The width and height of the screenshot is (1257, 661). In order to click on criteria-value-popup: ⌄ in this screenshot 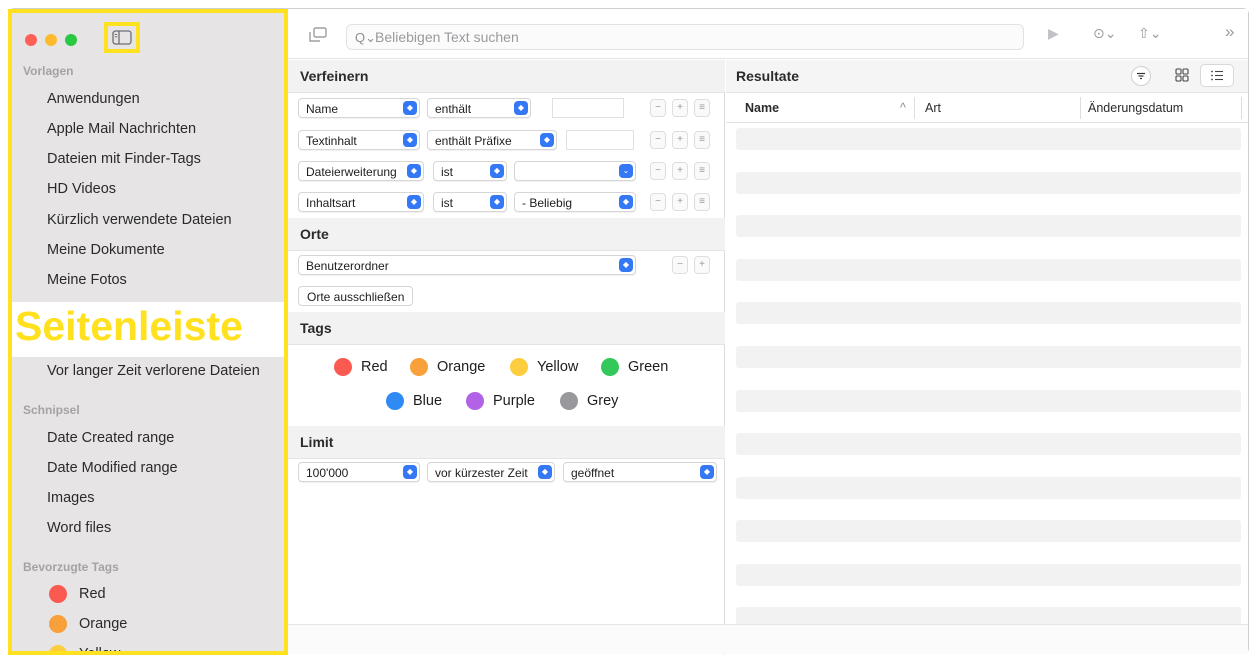, I will do `click(575, 171)`.